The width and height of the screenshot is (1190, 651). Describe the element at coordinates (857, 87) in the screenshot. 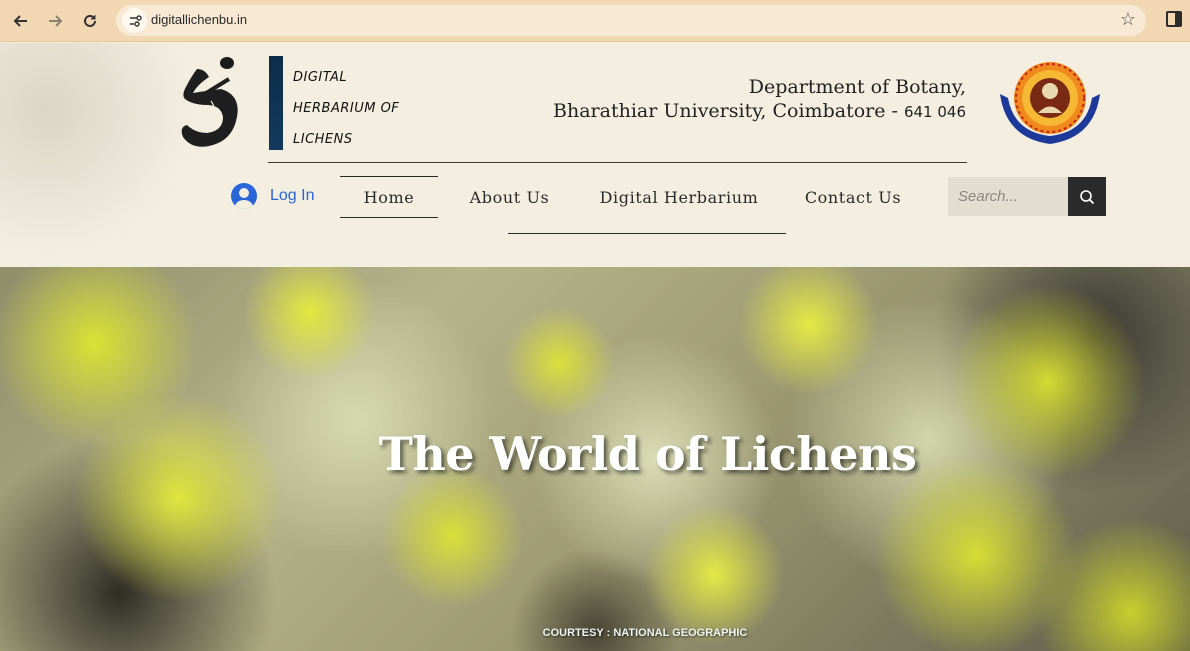

I see `department-name: Department of Botany,` at that location.